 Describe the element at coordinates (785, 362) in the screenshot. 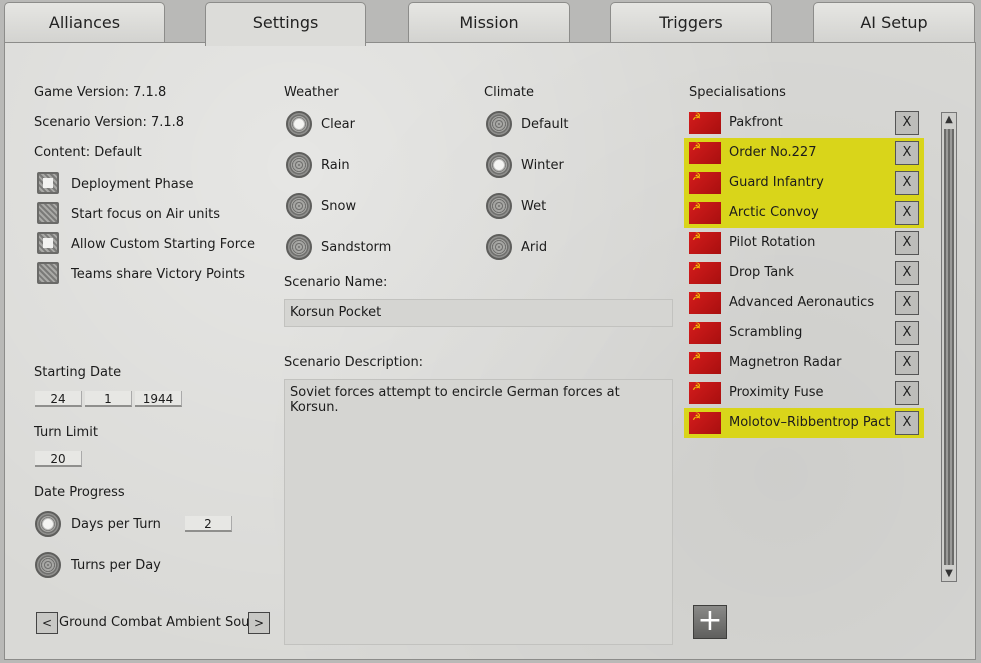

I see `specialisation-label: Magnetron Radar` at that location.